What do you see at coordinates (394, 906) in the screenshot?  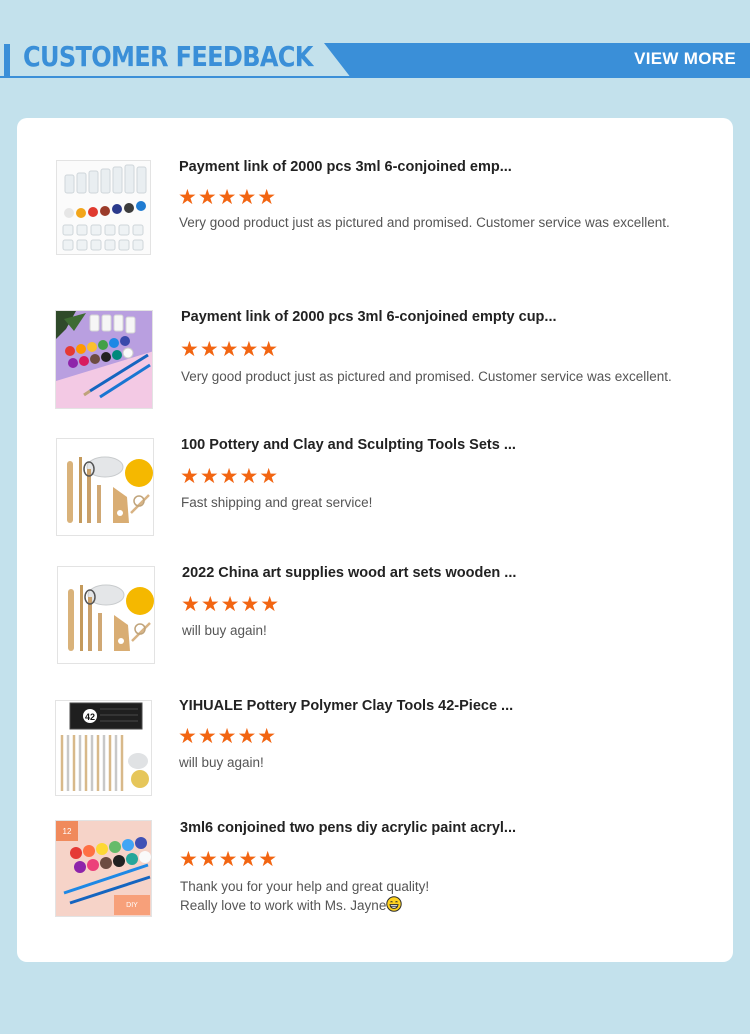 I see `grinning-face-icon` at bounding box center [394, 906].